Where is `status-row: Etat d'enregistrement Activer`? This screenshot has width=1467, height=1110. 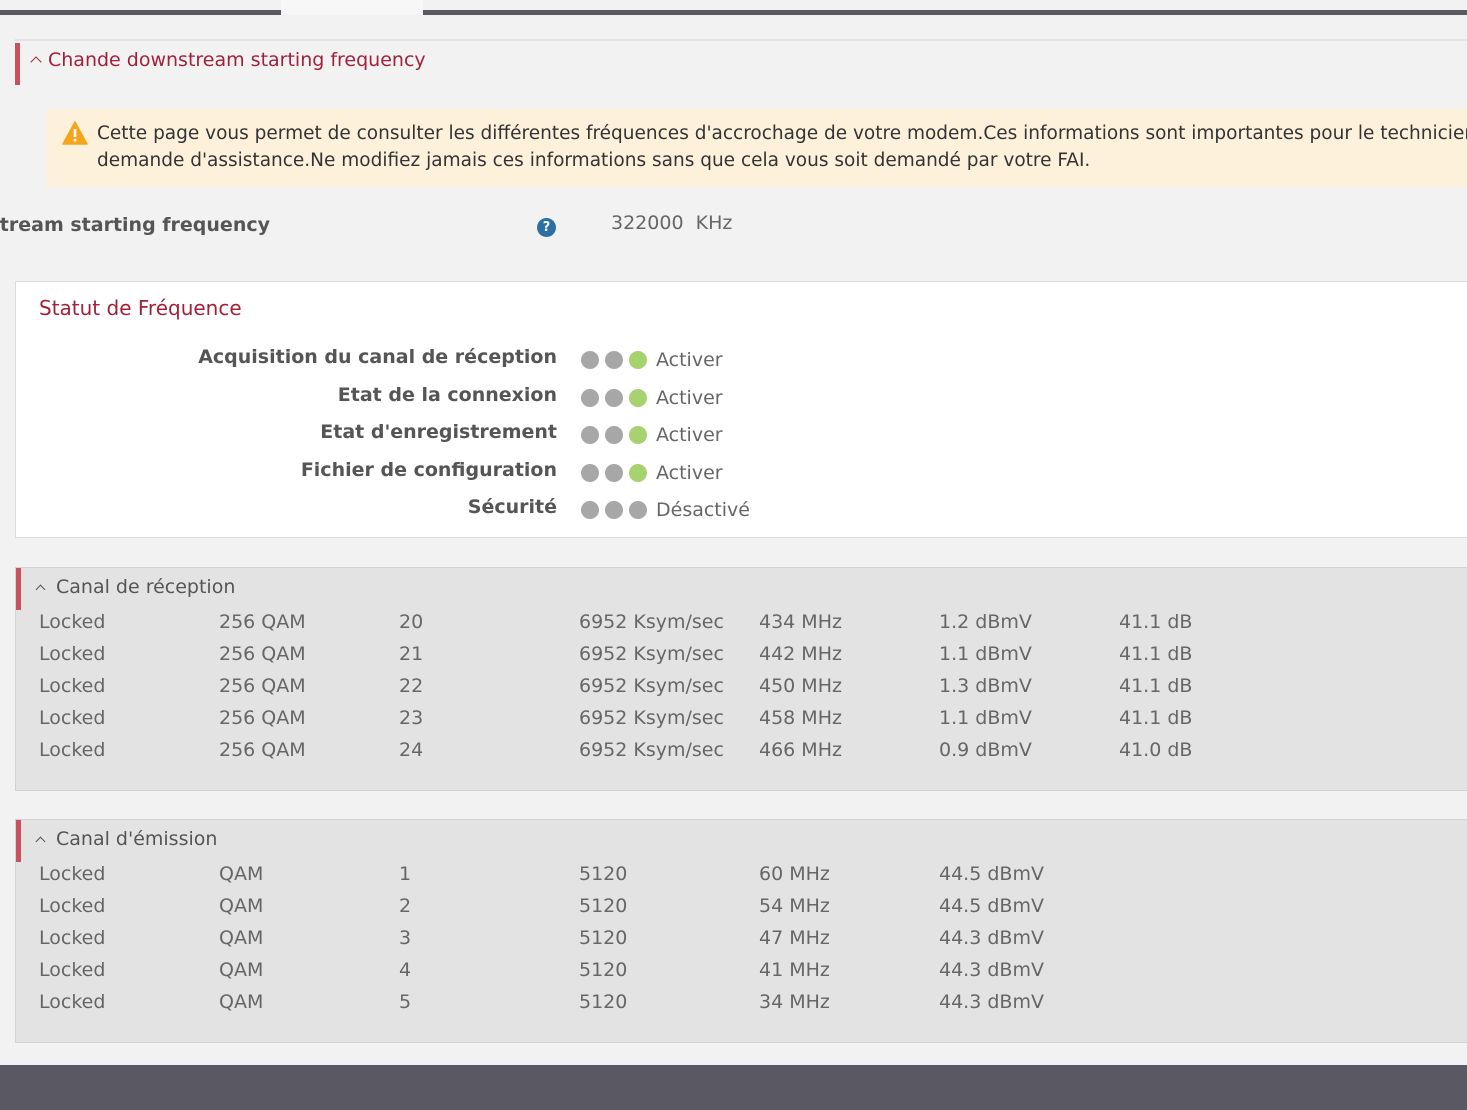
status-row: Etat d'enregistrement Activer is located at coordinates (466, 437).